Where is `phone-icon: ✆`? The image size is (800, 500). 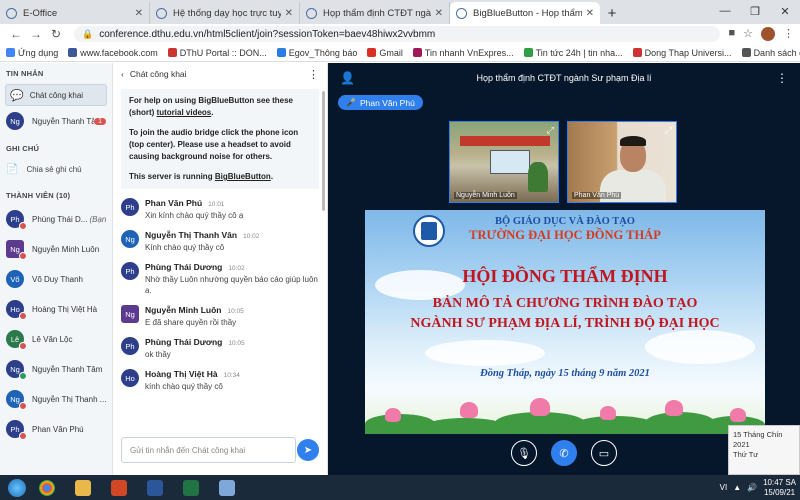
phone-icon: ✆ is located at coordinates (564, 453).